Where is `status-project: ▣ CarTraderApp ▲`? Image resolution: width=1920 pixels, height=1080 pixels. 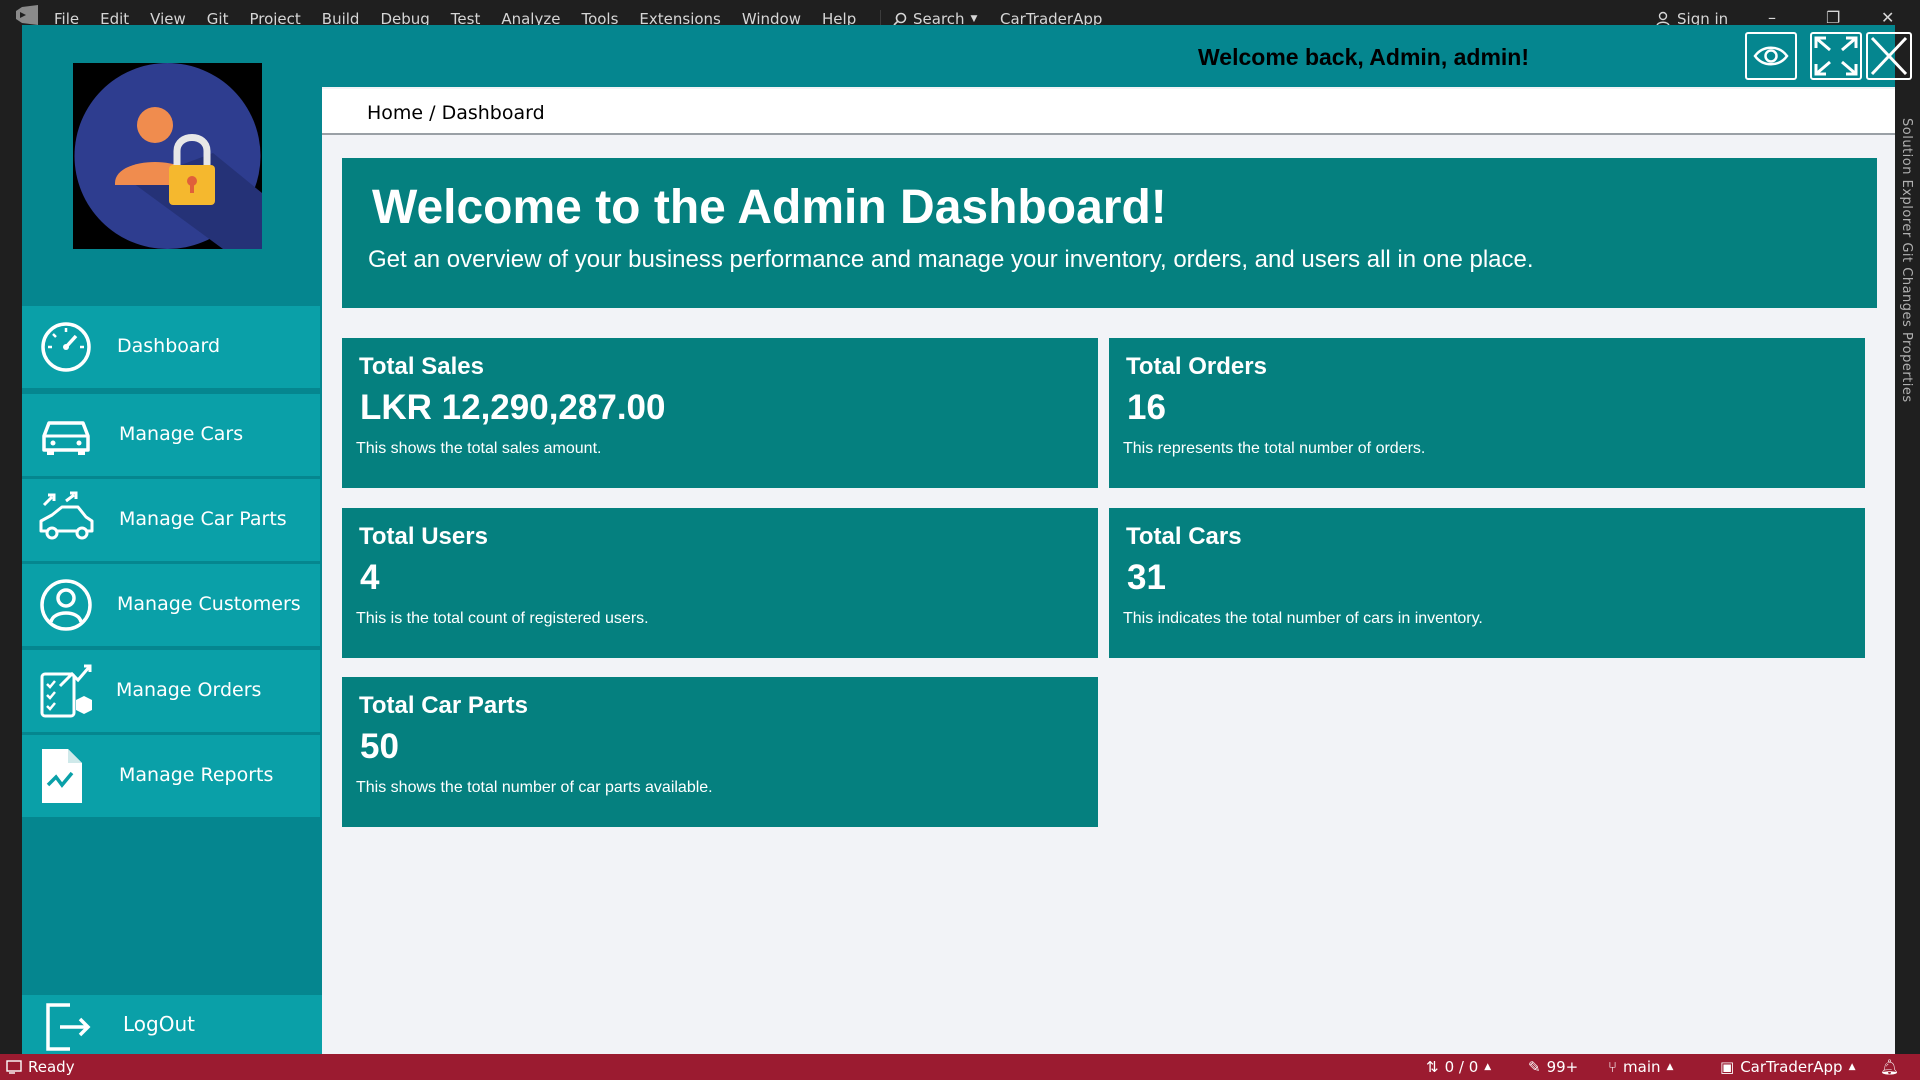 status-project: ▣ CarTraderApp ▲ is located at coordinates (1787, 1067).